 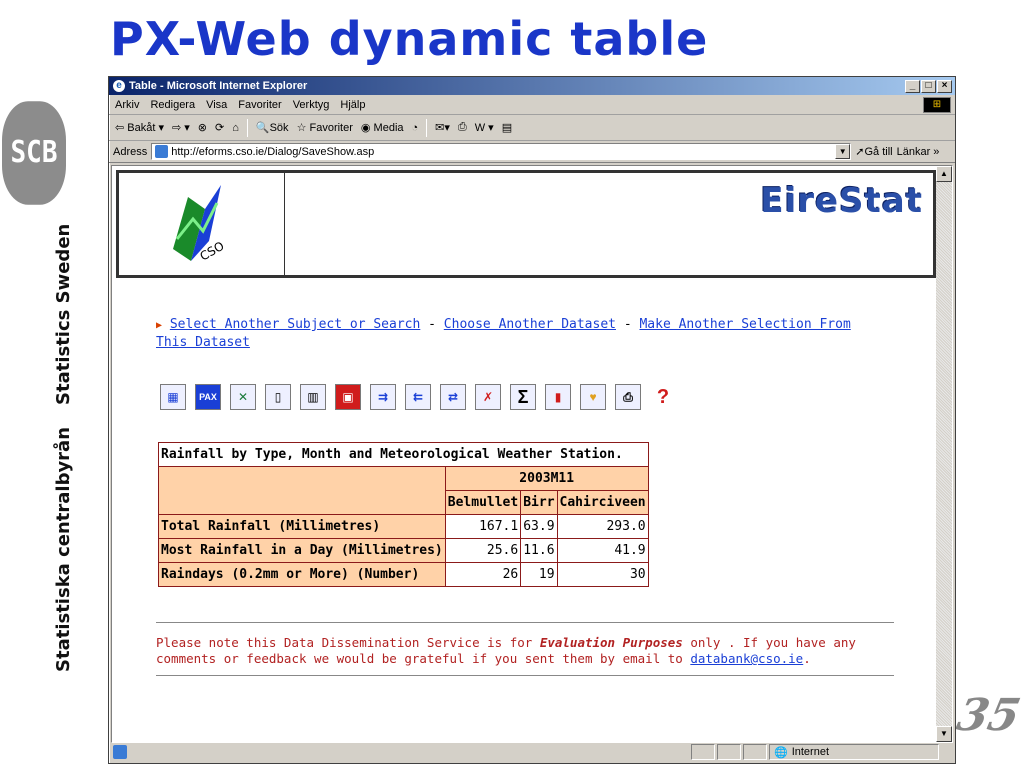 I want to click on media-button: ◉ Media, so click(x=382, y=127).